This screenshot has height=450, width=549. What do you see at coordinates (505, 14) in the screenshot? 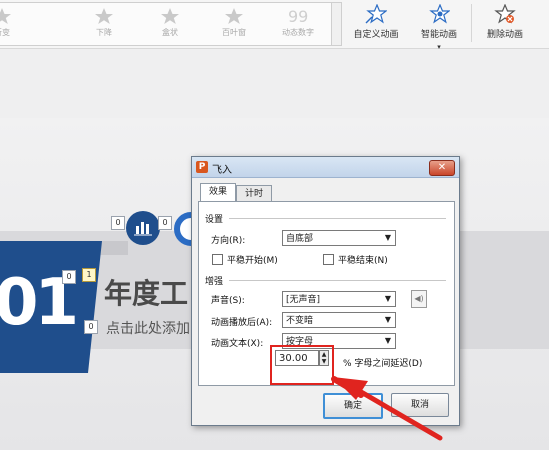
I see `delete-animation-icon` at bounding box center [505, 14].